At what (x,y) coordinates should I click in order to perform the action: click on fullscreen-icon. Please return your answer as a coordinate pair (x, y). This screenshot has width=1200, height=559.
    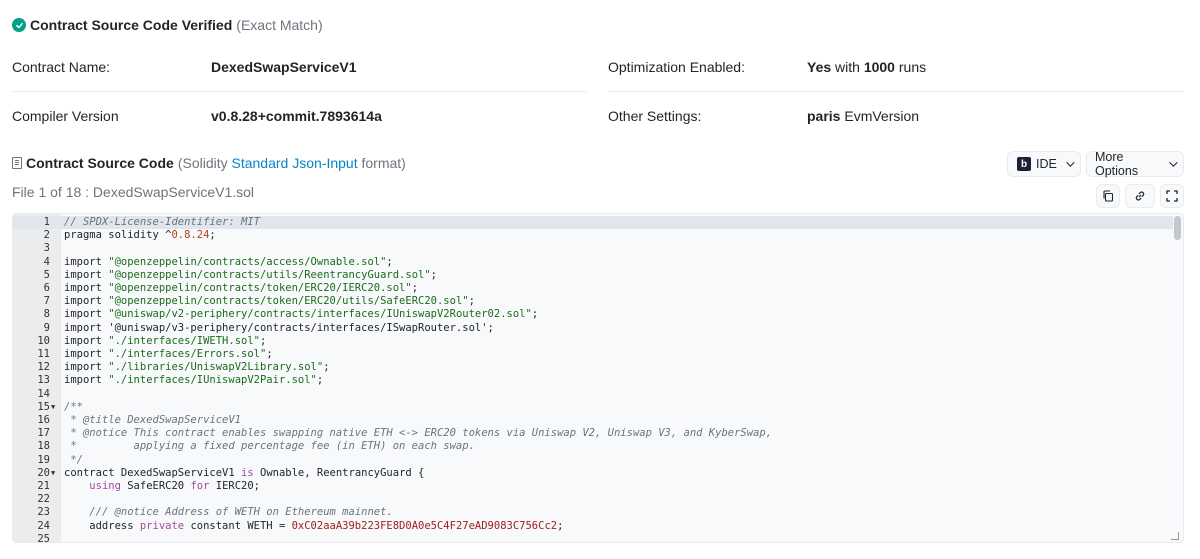
    Looking at the image, I should click on (1172, 196).